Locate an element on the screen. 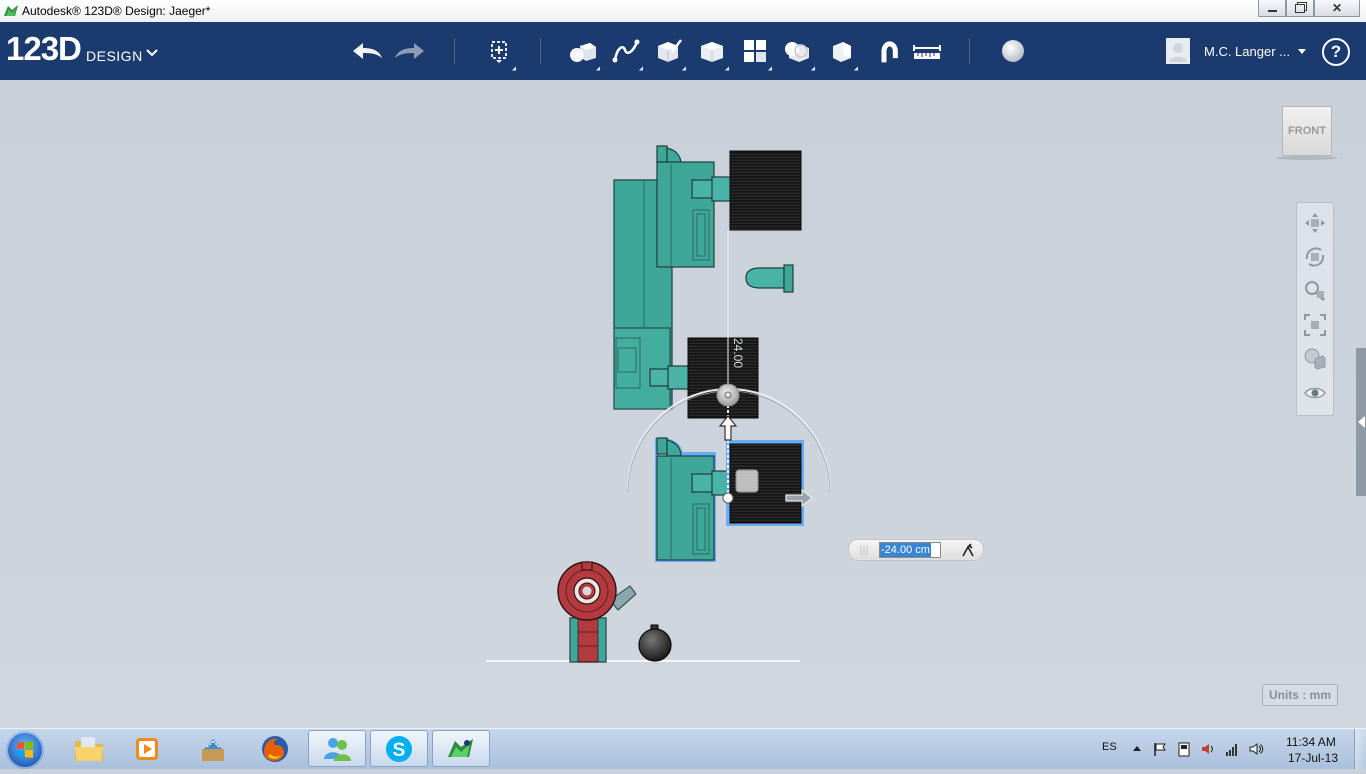  close-button: ✕ is located at coordinates (1337, 8).